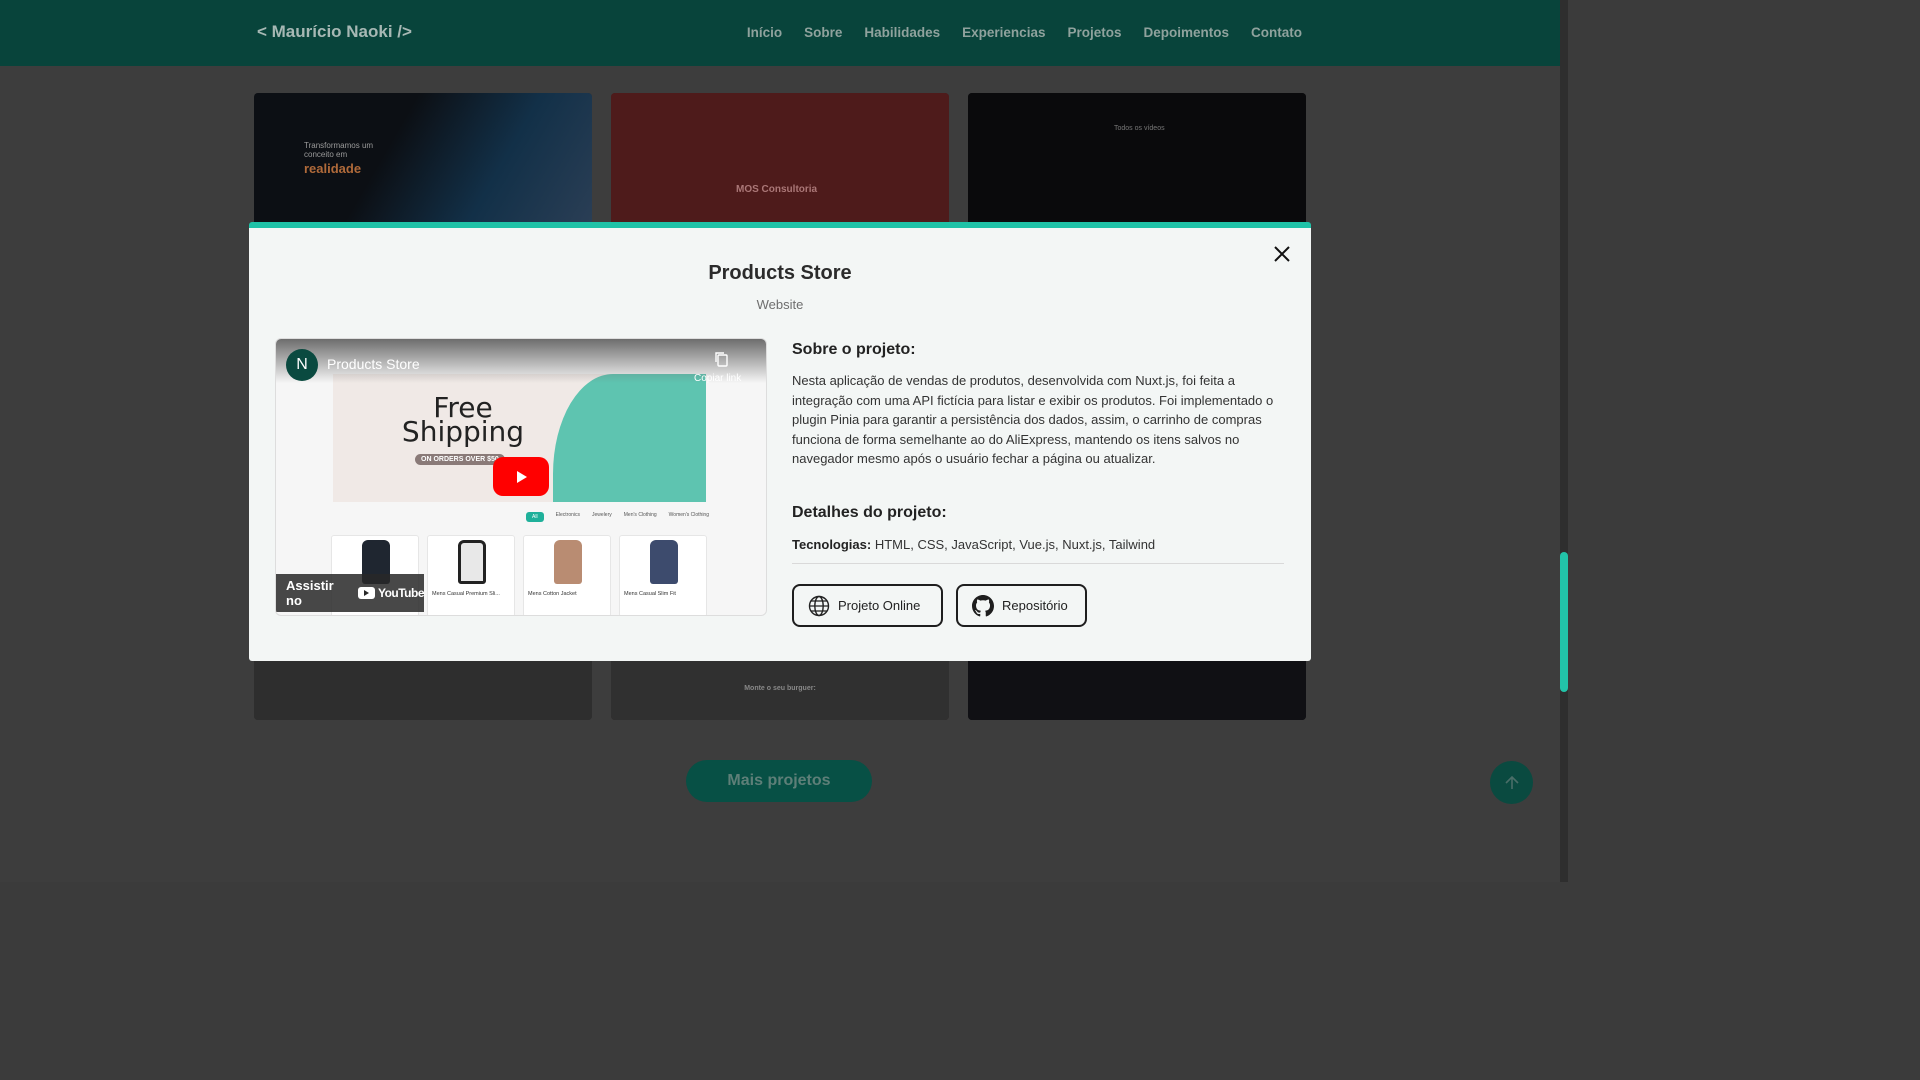 This screenshot has height=1080, width=1920. Describe the element at coordinates (688, 515) in the screenshot. I see `video-category: Women's Clothing` at that location.